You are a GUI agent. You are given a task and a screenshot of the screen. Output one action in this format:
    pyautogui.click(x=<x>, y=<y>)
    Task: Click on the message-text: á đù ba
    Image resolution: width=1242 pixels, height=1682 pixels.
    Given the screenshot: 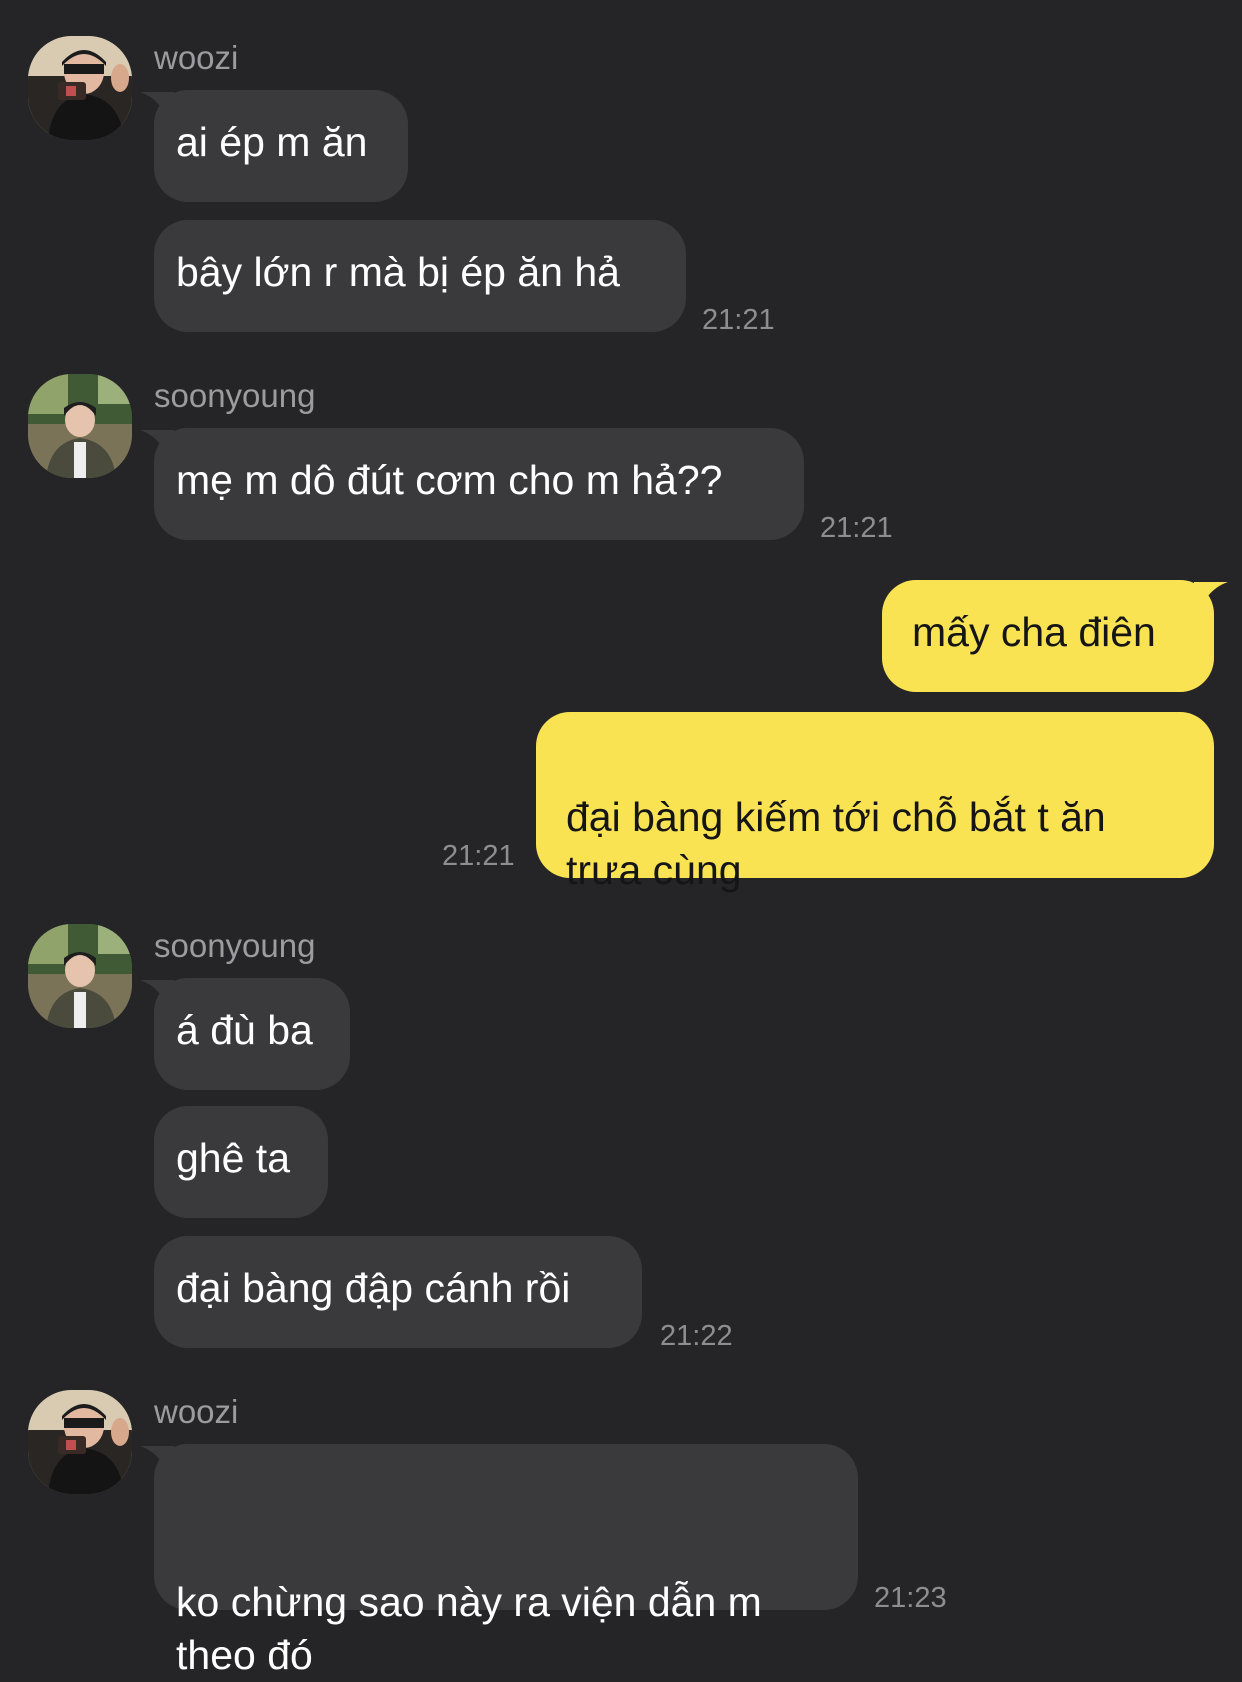 What is the action you would take?
    pyautogui.click(x=244, y=1030)
    